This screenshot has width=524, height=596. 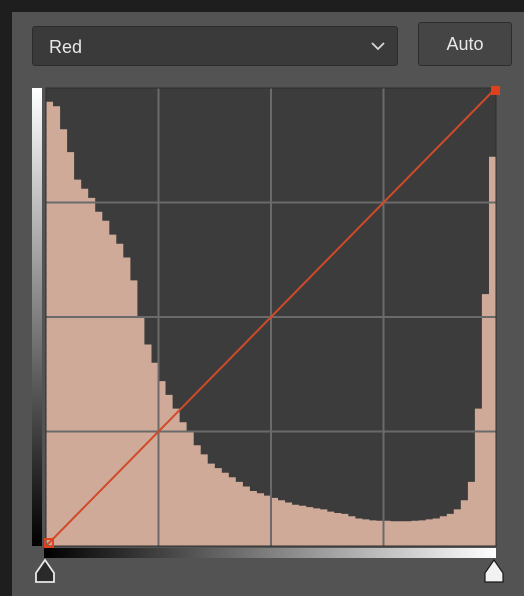 What do you see at coordinates (495, 90) in the screenshot?
I see `curve-point-white` at bounding box center [495, 90].